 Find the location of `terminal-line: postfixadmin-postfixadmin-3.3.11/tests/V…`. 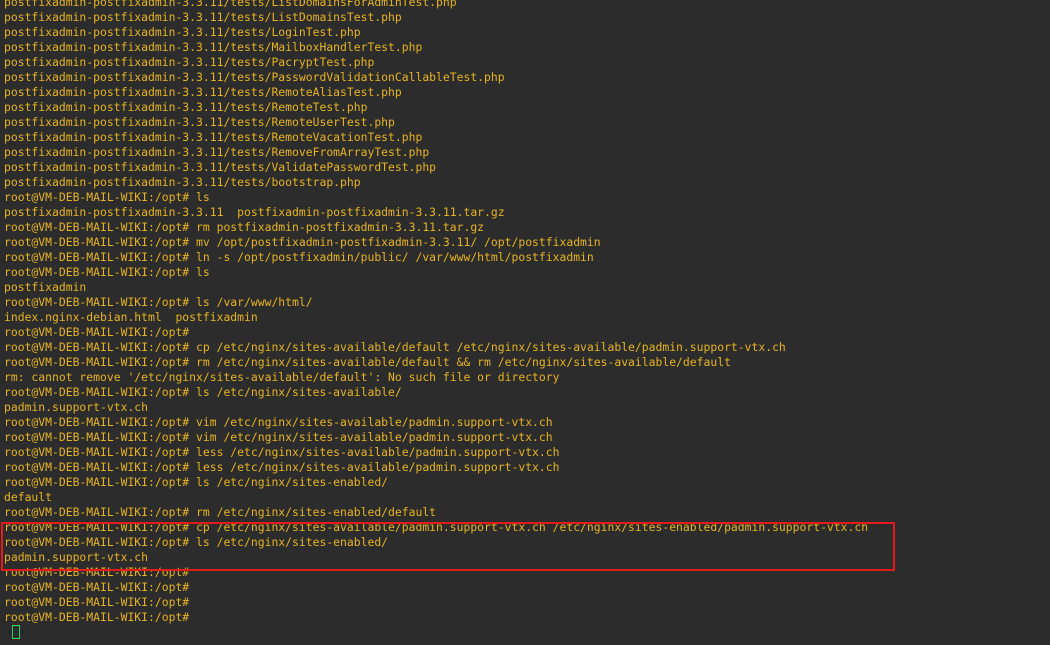

terminal-line: postfixadmin-postfixadmin-3.3.11/tests/V… is located at coordinates (220, 167).